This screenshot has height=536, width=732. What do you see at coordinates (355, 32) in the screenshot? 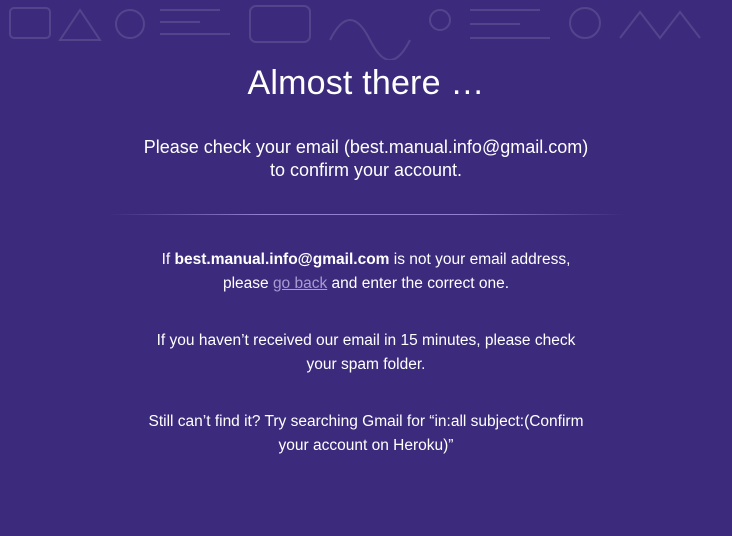
I see `background-pattern` at bounding box center [355, 32].